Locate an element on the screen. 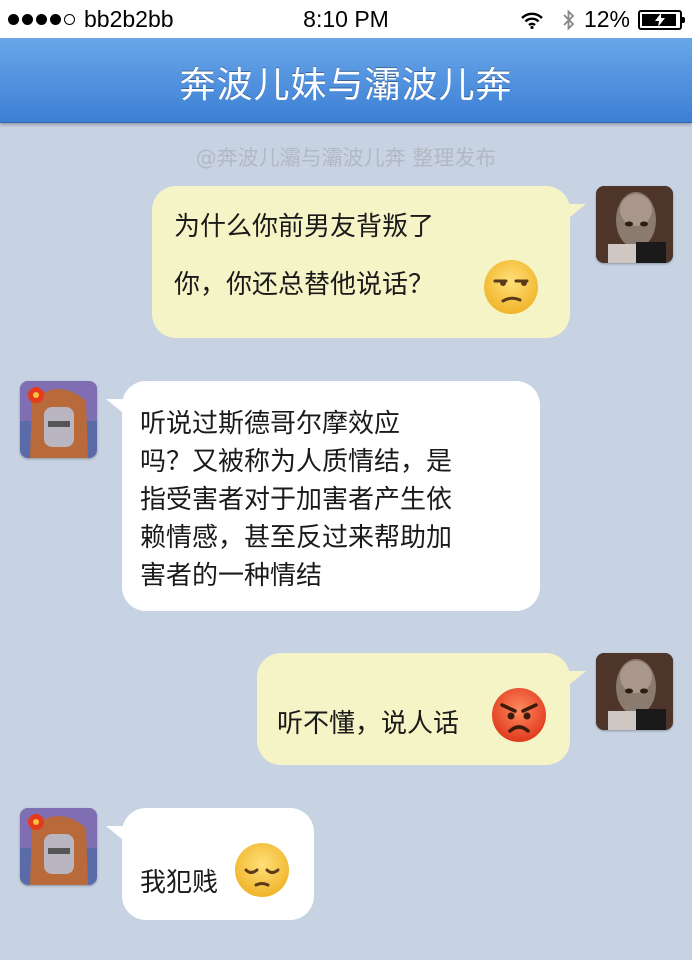 The height and width of the screenshot is (960, 692). nav-bar: 奔波儿妹与灞波儿奔 is located at coordinates (346, 80).